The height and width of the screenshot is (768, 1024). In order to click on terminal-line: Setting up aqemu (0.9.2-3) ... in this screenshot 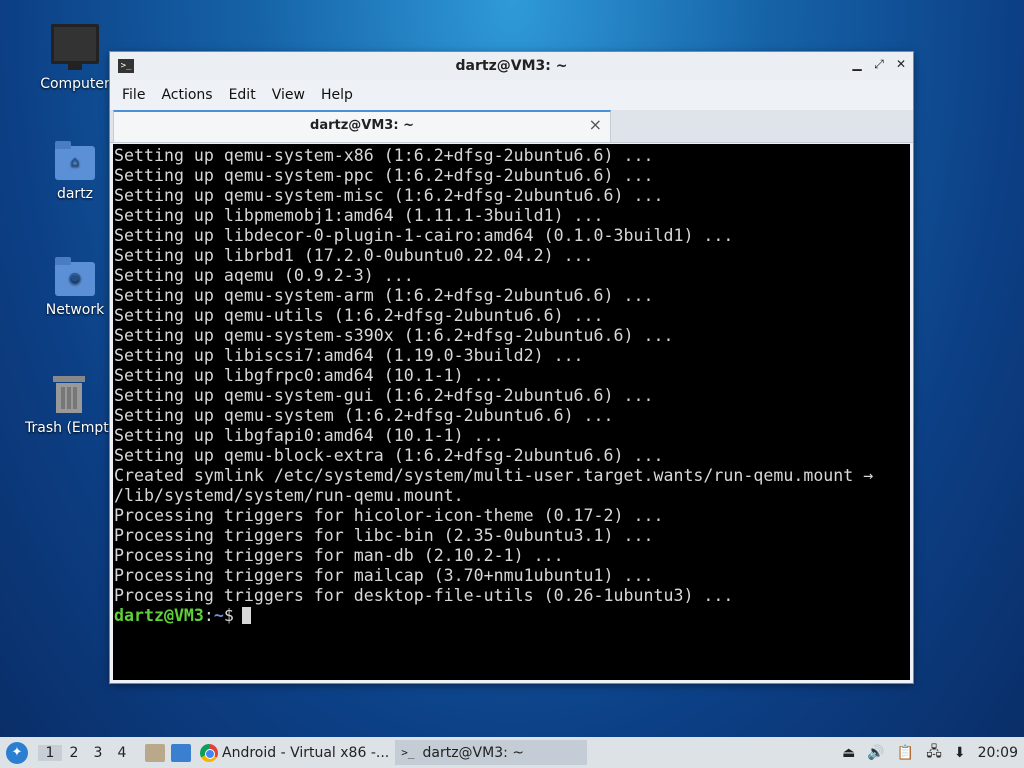, I will do `click(264, 275)`.